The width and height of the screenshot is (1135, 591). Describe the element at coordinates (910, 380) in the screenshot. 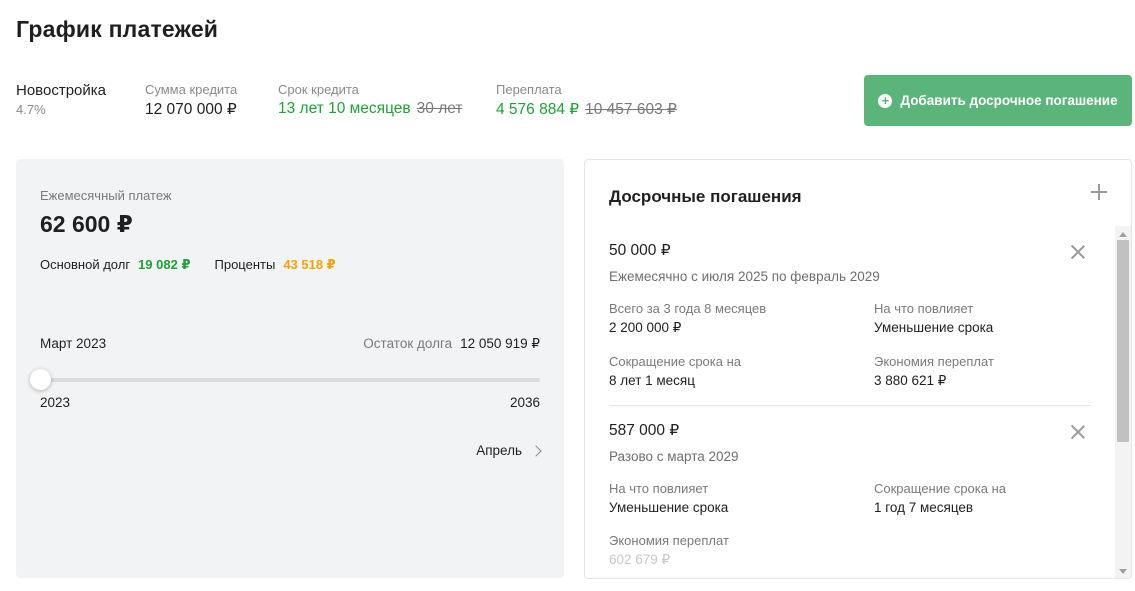

I see `detail-value: 3 880 621 ₽` at that location.